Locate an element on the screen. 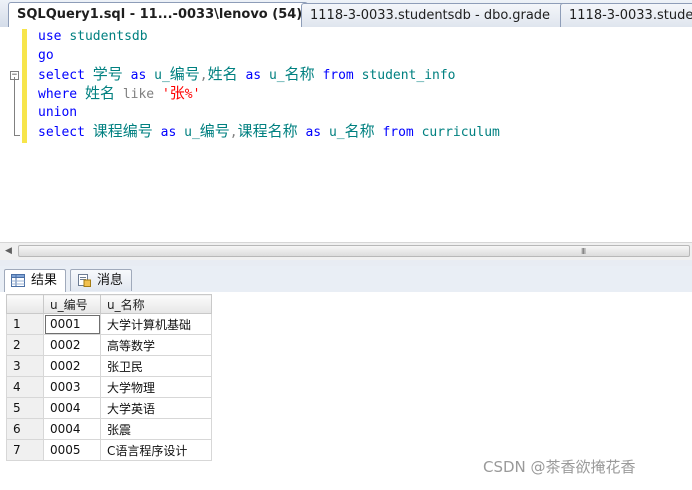  code-line-2: go is located at coordinates (46, 55).